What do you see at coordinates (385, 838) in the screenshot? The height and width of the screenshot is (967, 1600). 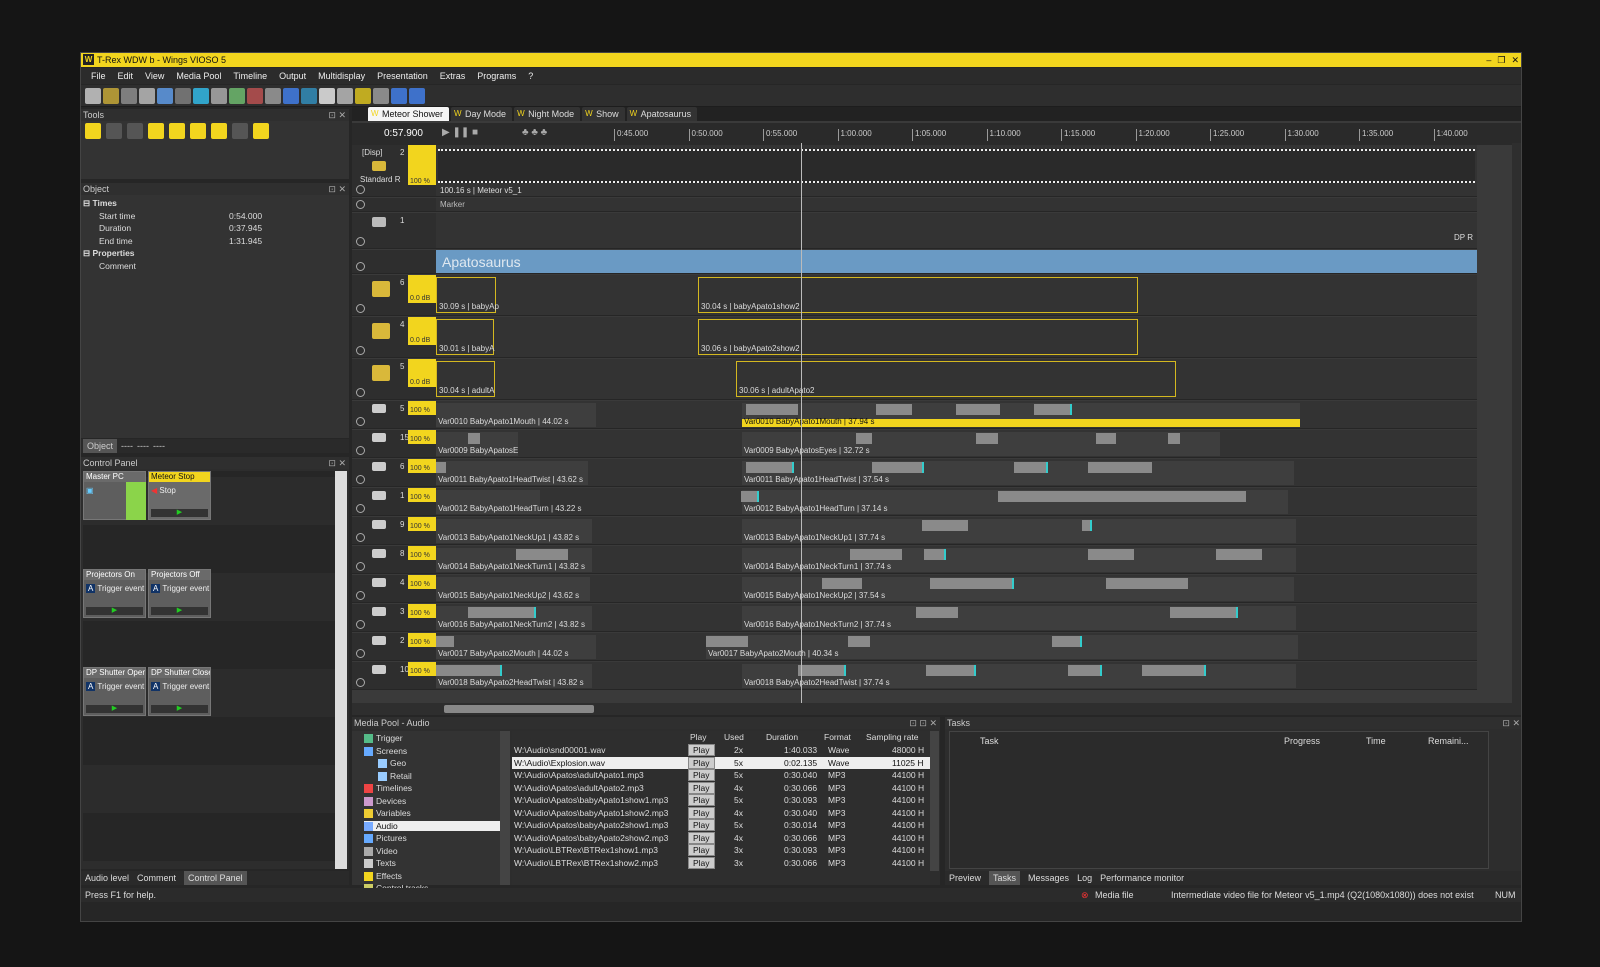 I see `tree-item-pictures: Pictures` at bounding box center [385, 838].